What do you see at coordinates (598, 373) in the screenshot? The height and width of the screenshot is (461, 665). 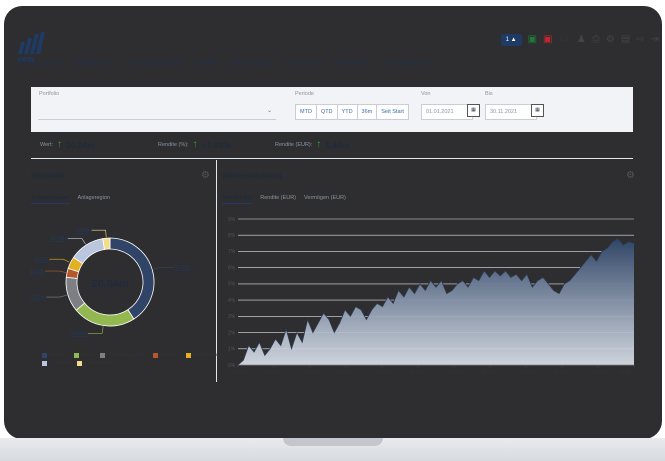 I see `x-tick-label: 11.2021` at bounding box center [598, 373].